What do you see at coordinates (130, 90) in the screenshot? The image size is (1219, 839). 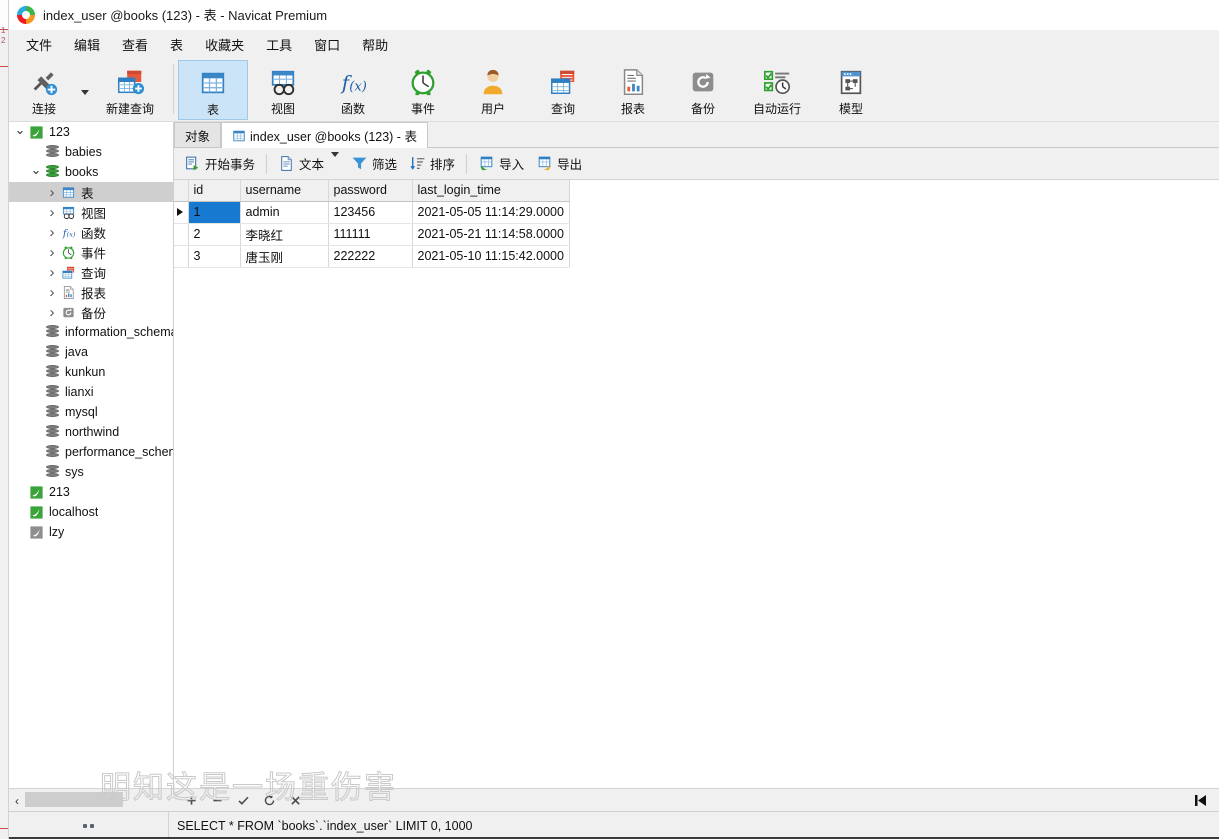 I see `toolbar-button-new-query: 新建查询` at bounding box center [130, 90].